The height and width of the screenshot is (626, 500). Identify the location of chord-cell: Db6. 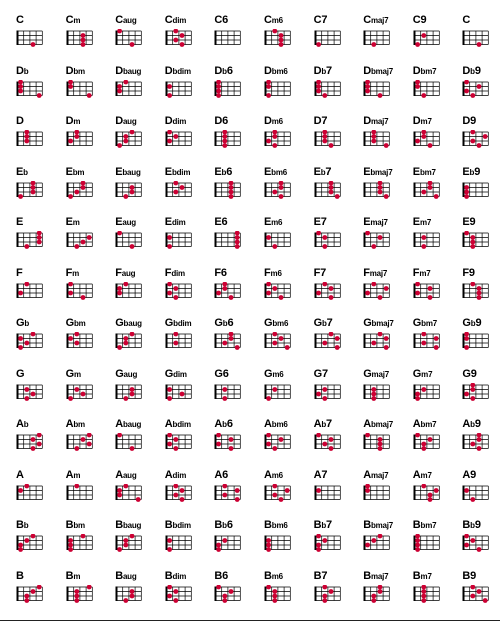
(239, 88).